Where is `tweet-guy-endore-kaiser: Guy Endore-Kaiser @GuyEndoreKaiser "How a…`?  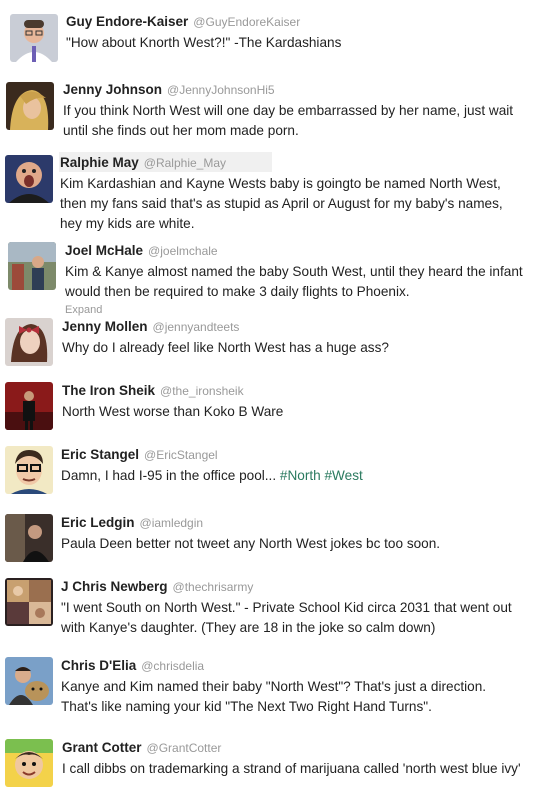 tweet-guy-endore-kaiser: Guy Endore-Kaiser @GuyEndoreKaiser "How a… is located at coordinates (265, 40).